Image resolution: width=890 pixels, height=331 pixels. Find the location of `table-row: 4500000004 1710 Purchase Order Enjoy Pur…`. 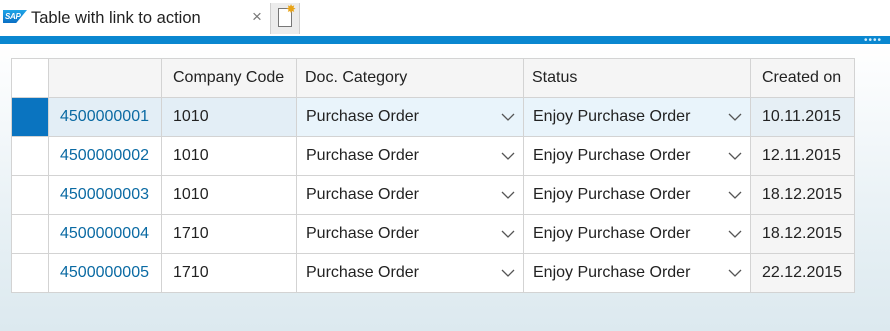

table-row: 4500000004 1710 Purchase Order Enjoy Pur… is located at coordinates (433, 234).